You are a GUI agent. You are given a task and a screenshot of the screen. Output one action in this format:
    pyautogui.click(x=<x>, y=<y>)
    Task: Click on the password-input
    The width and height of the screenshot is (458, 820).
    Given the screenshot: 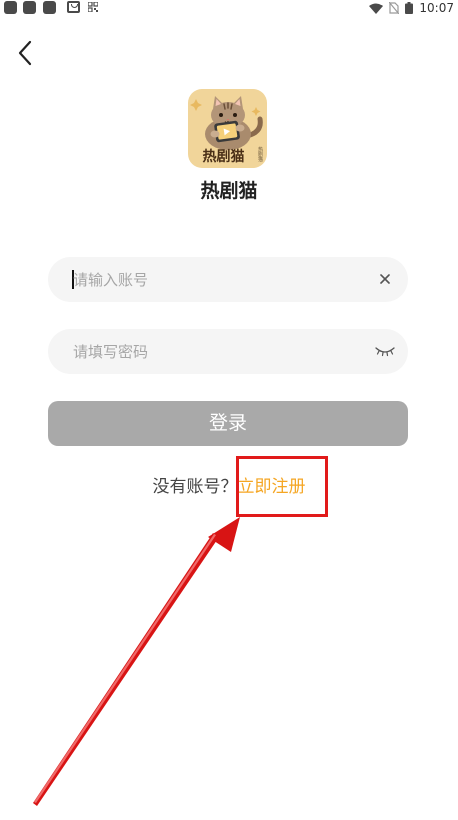 What is the action you would take?
    pyautogui.click(x=213, y=351)
    